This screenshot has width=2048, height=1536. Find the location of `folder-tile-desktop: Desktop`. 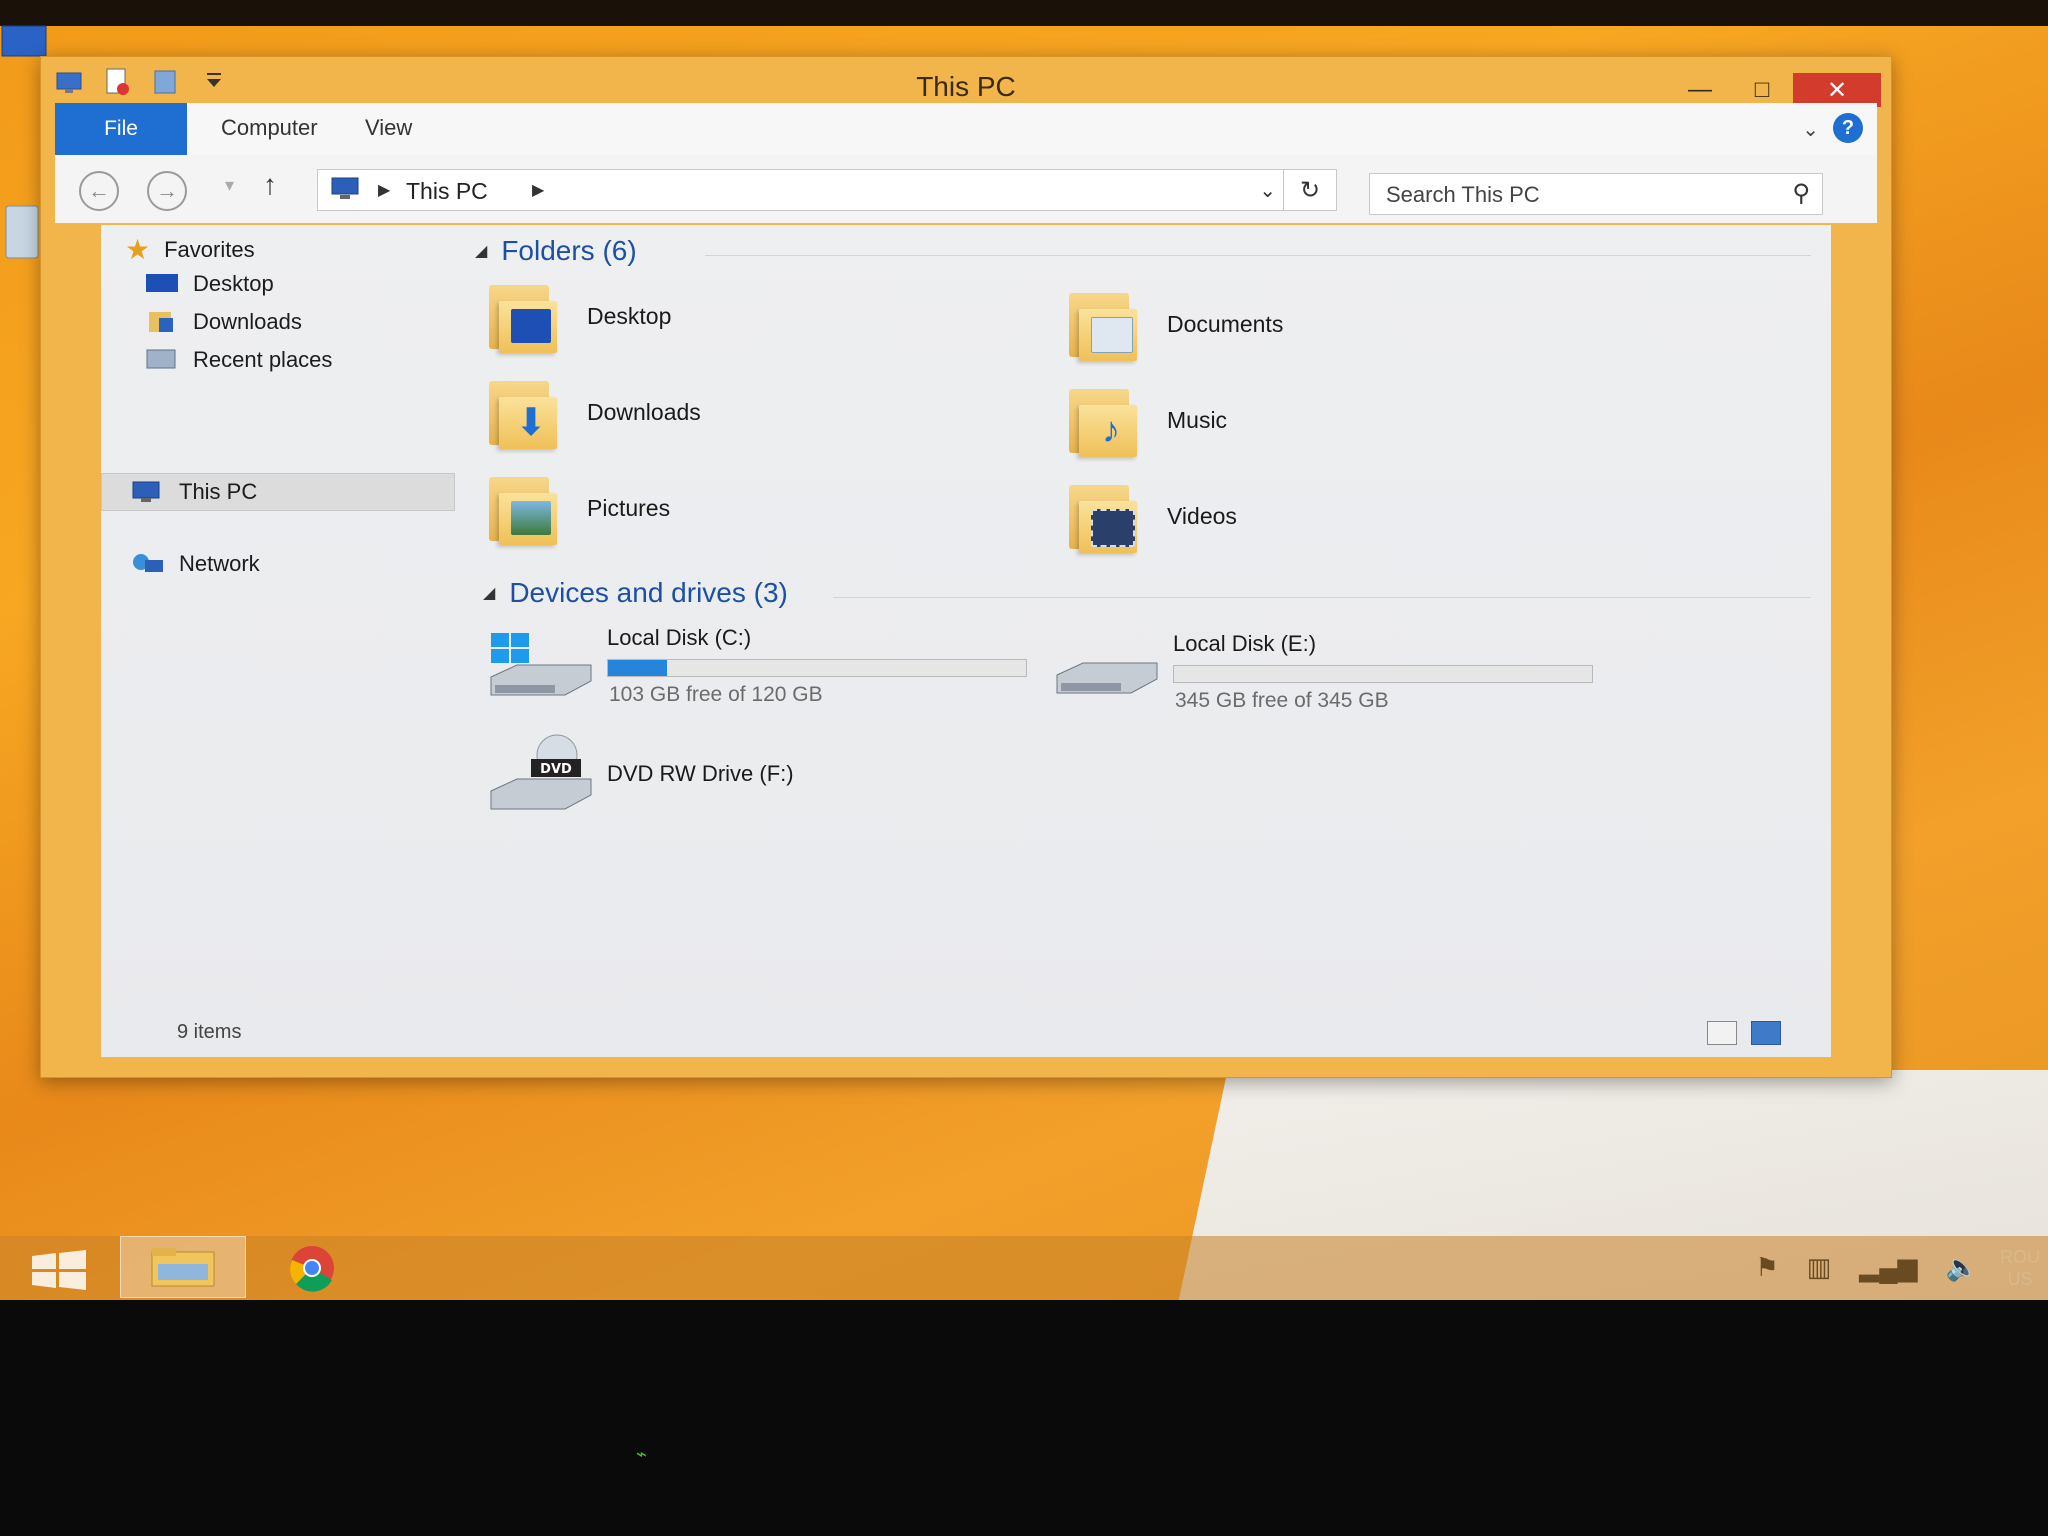

folder-tile-desktop: Desktop is located at coordinates (578, 316).